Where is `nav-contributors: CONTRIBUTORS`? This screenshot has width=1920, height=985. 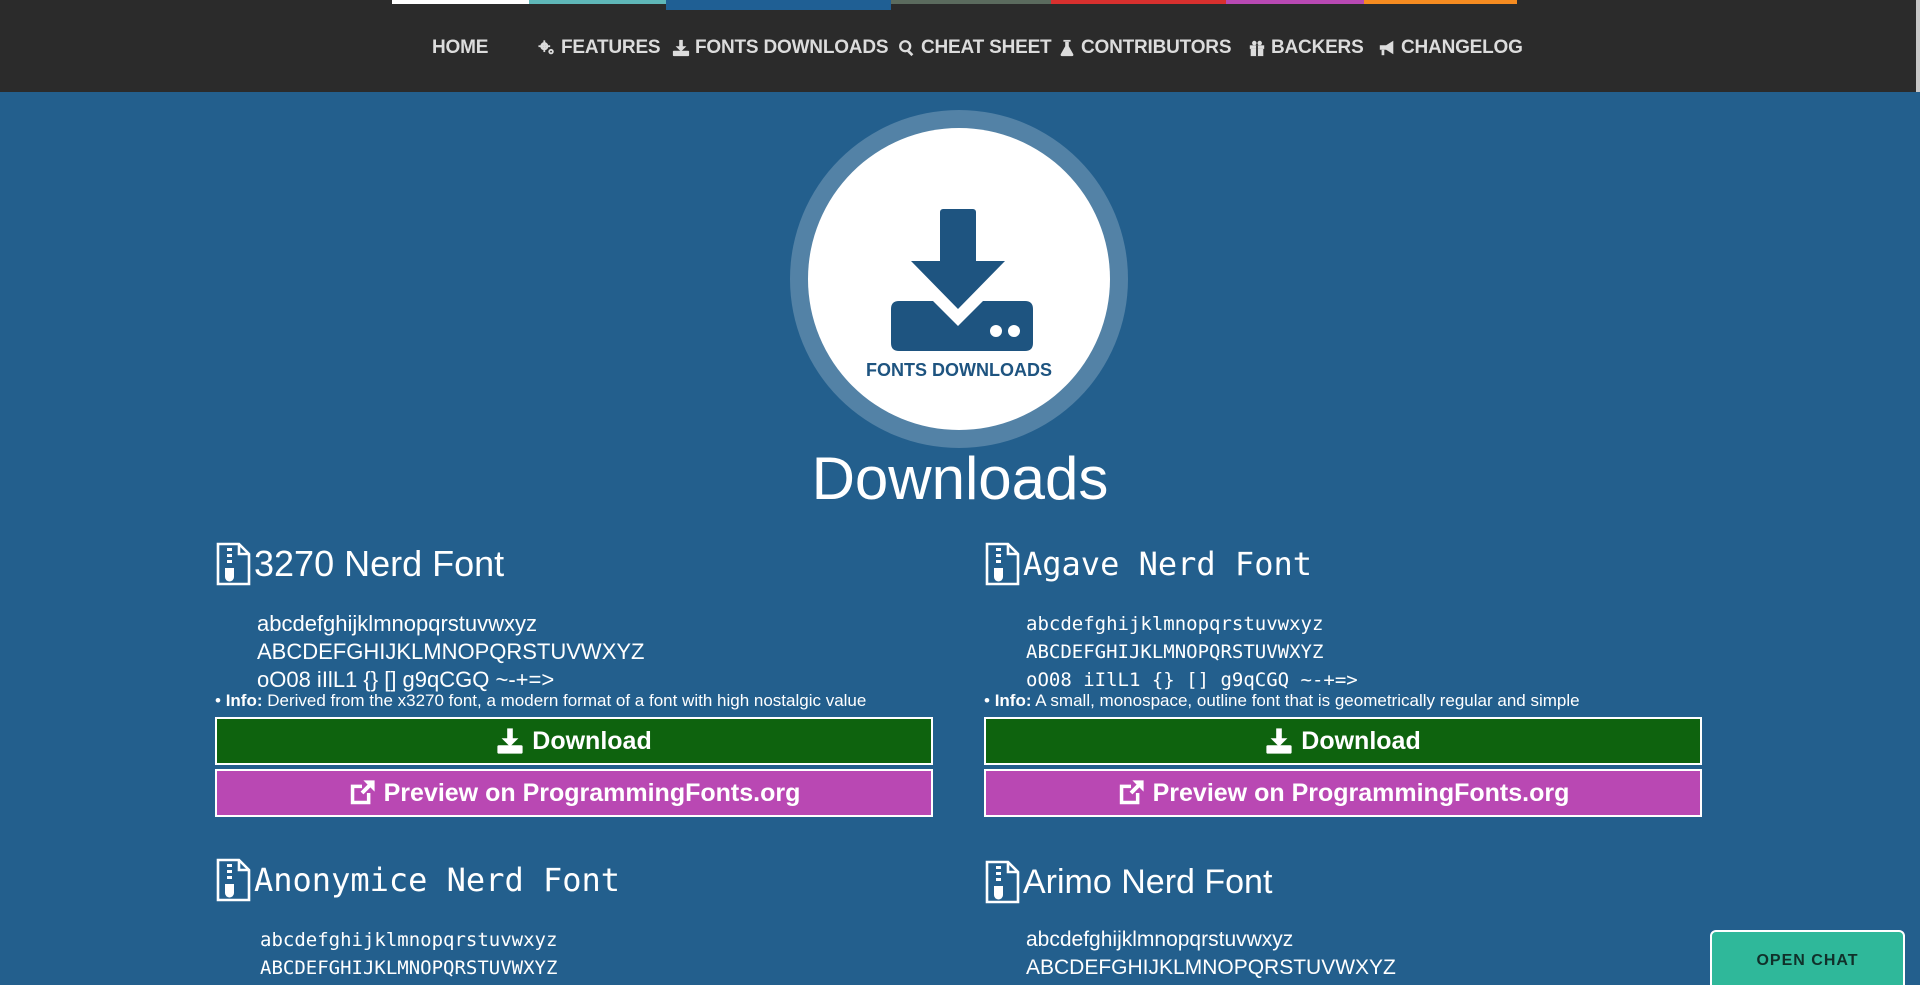 nav-contributors: CONTRIBUTORS is located at coordinates (1145, 48).